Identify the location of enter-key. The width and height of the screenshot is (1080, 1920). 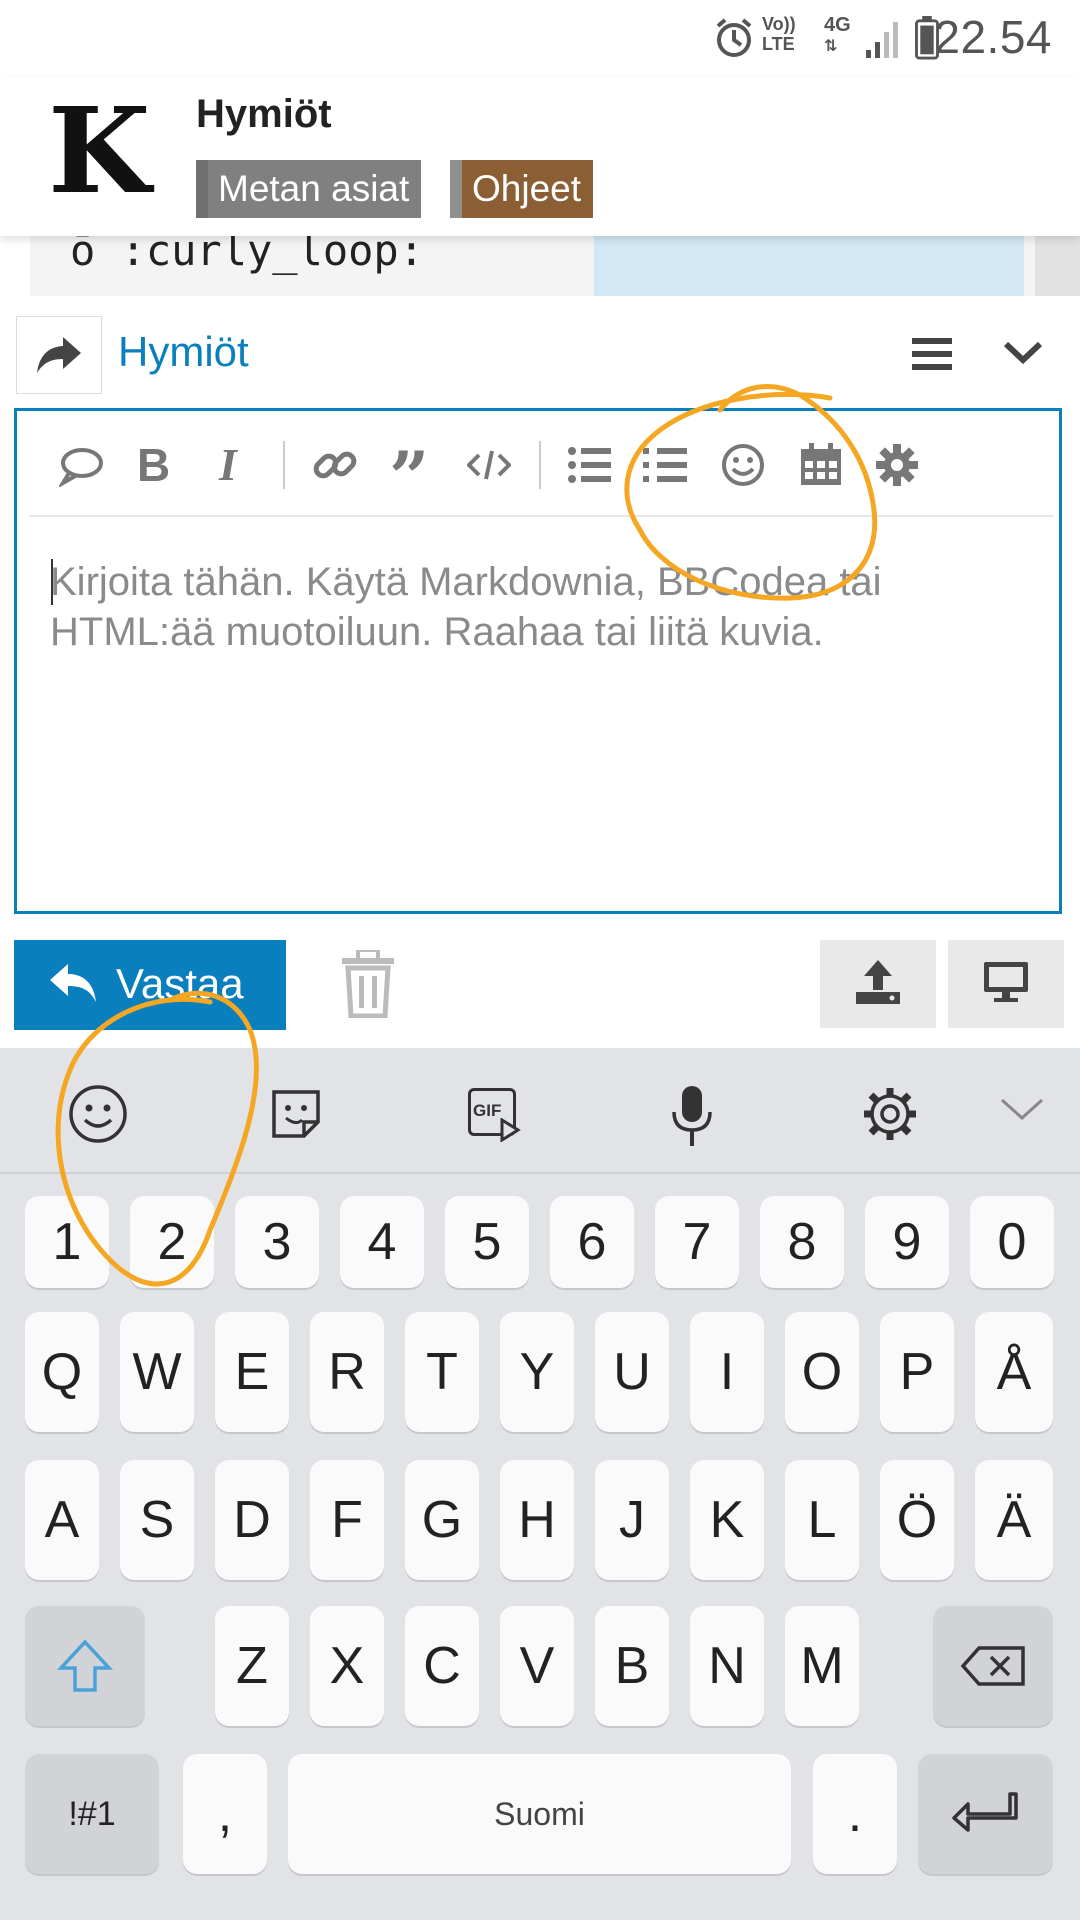
(985, 1814).